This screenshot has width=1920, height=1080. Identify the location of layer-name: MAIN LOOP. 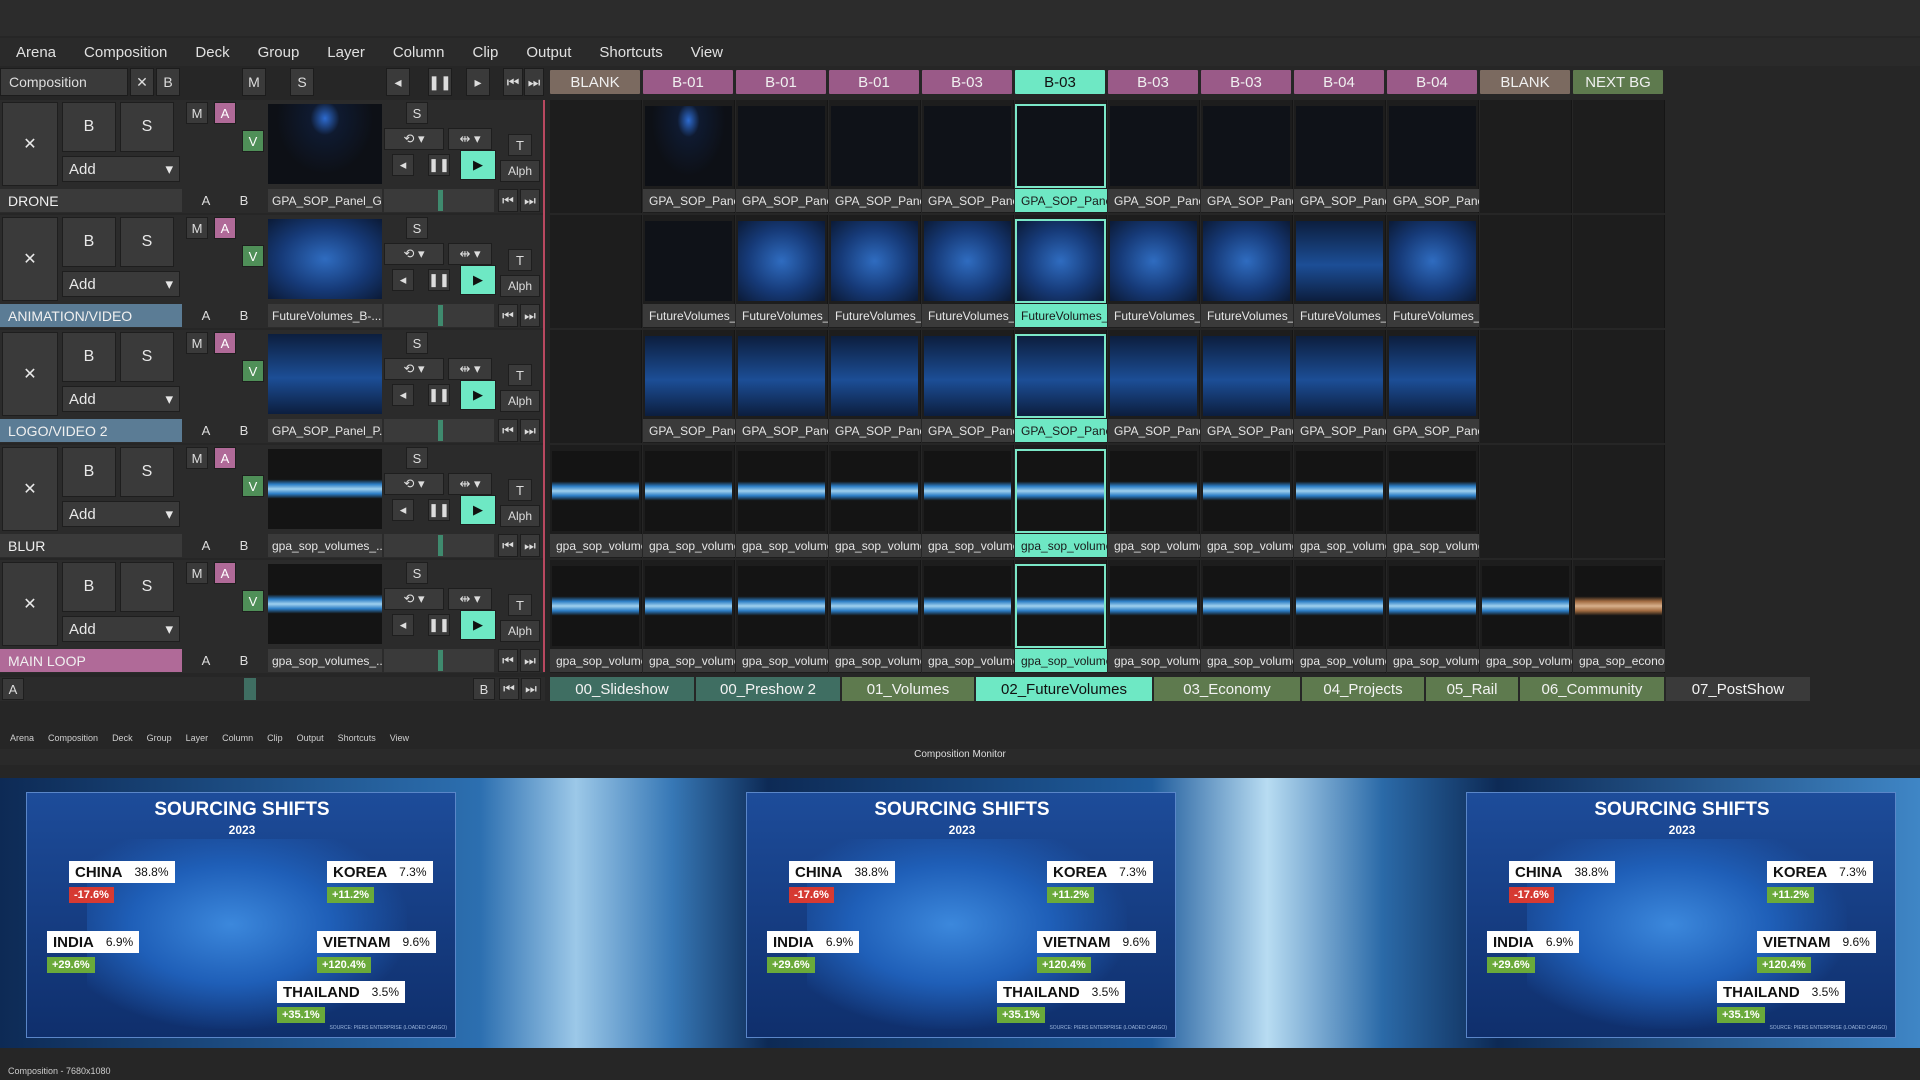
(91, 660).